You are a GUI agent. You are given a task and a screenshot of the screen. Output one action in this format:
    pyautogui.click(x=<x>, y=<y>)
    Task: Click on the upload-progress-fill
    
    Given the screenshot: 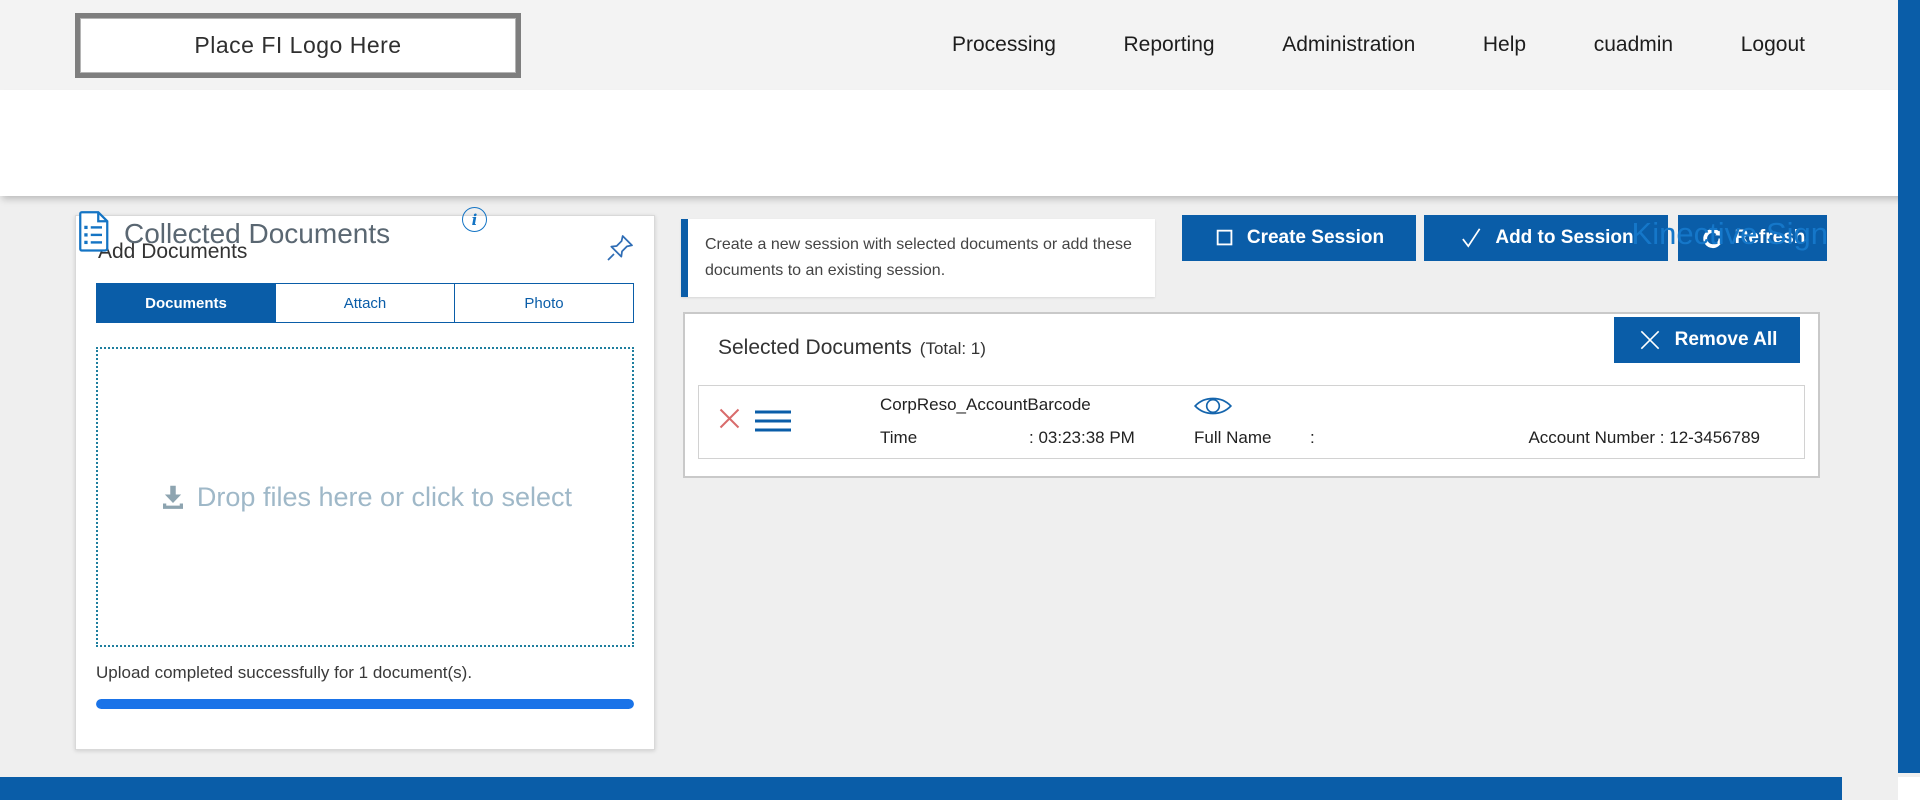 What is the action you would take?
    pyautogui.click(x=365, y=704)
    